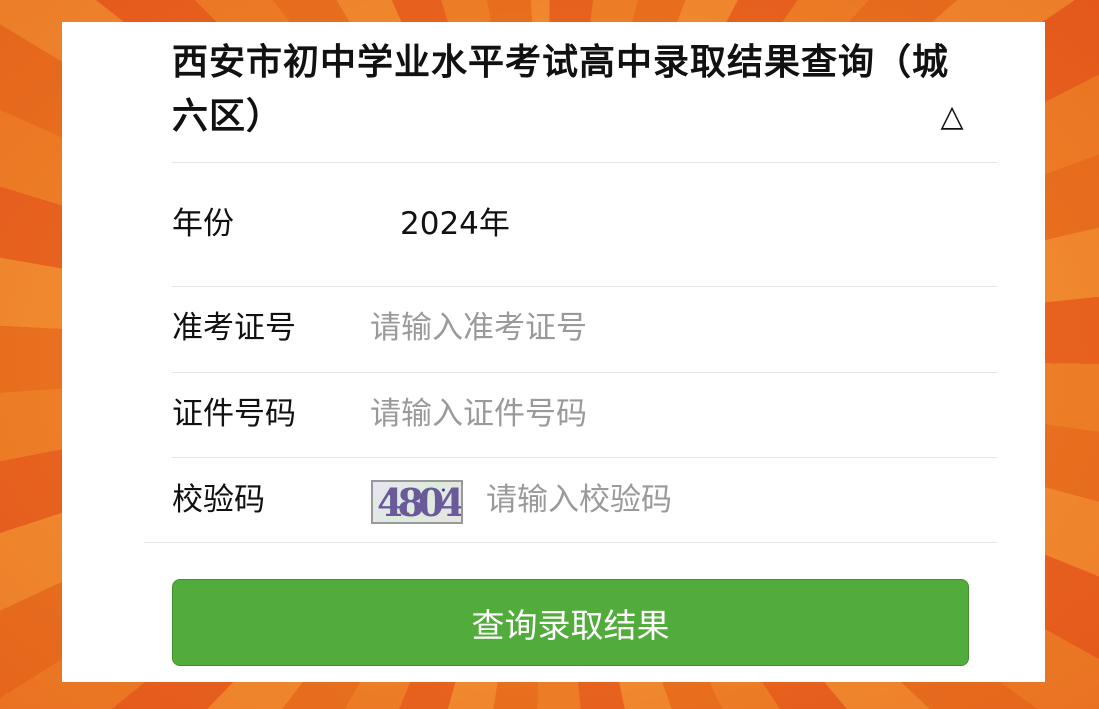 This screenshot has height=709, width=1099. I want to click on captcha-text: 4804, so click(419, 502).